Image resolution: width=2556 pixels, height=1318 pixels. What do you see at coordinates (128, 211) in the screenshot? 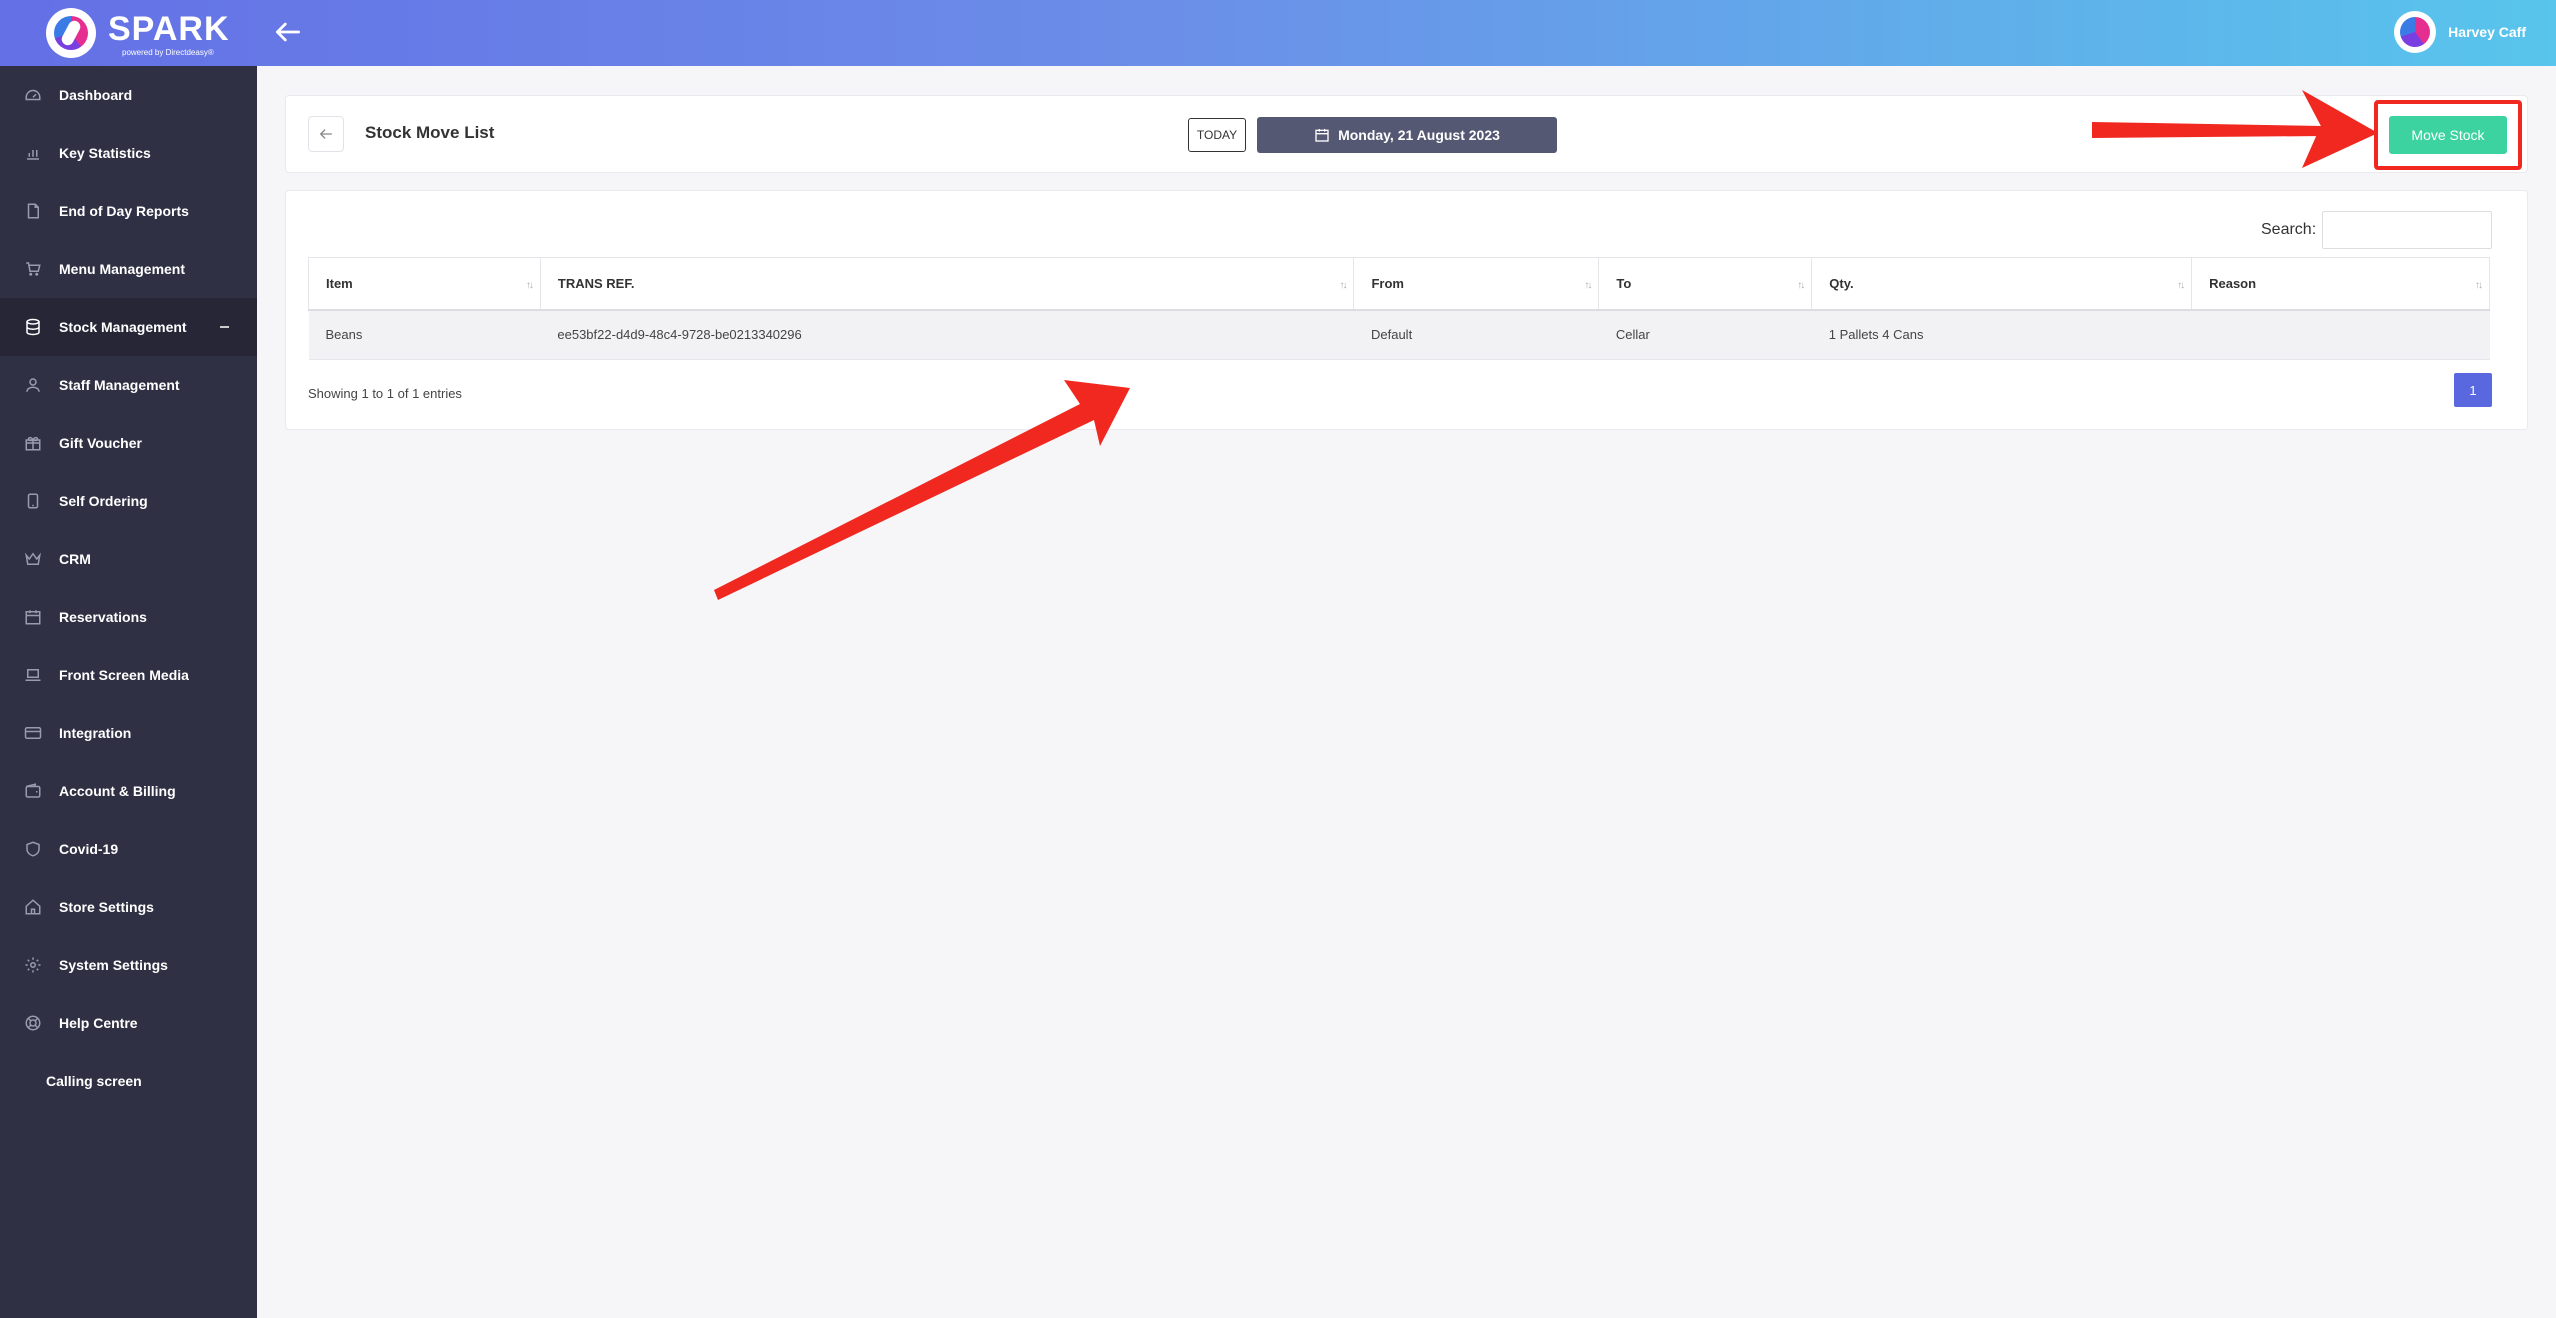
I see `sidebar-item-end-of-day-reports: End of Day Reports` at bounding box center [128, 211].